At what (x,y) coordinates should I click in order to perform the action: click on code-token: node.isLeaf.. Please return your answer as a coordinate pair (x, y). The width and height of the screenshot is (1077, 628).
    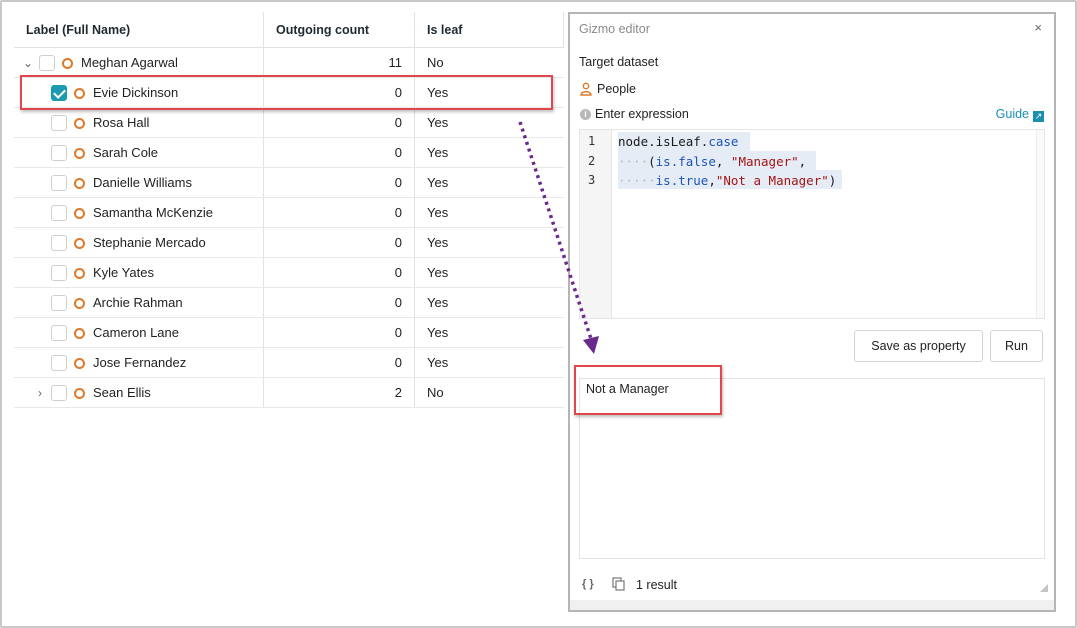
    Looking at the image, I should click on (663, 141).